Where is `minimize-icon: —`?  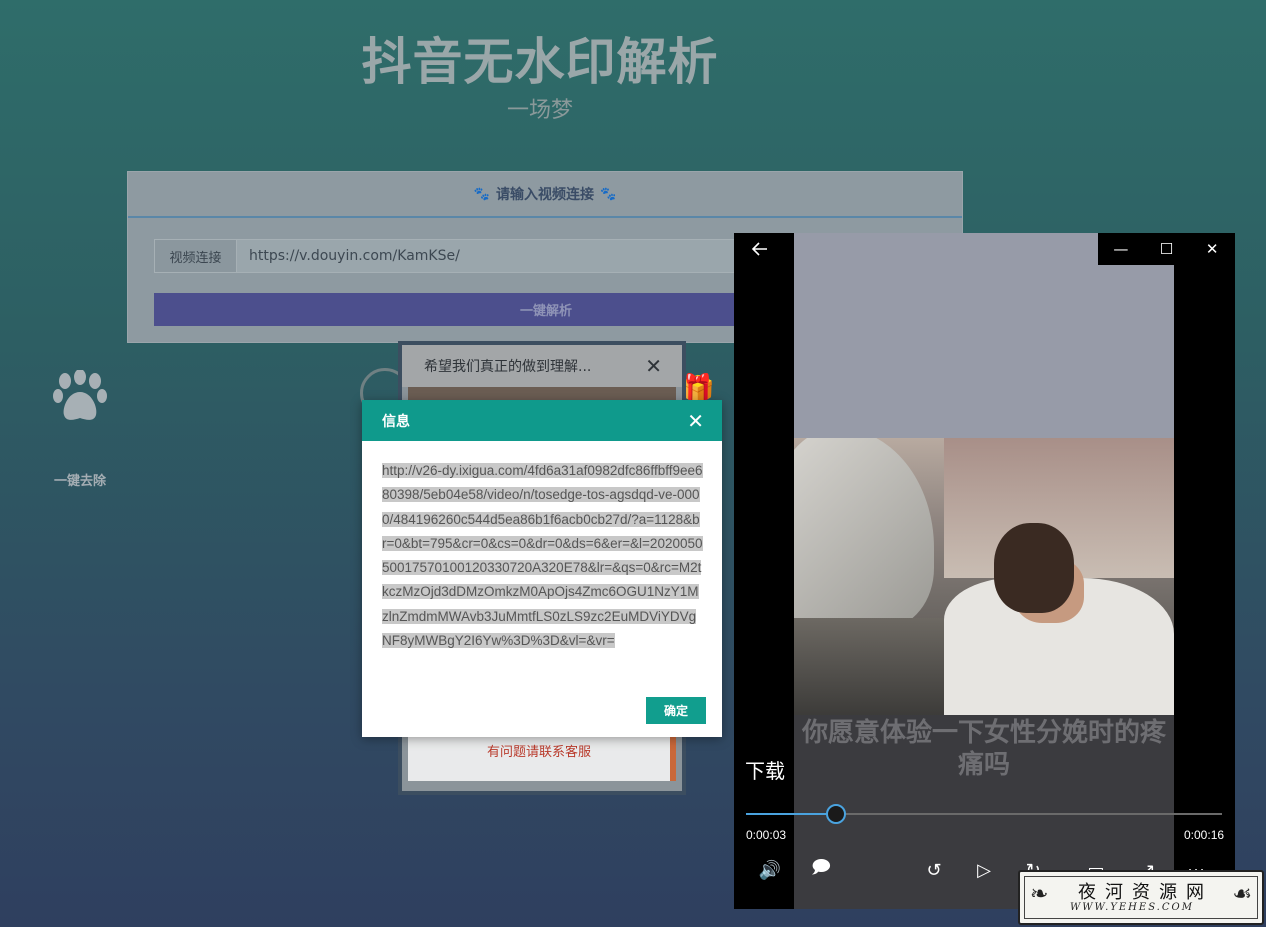
minimize-icon: — is located at coordinates (1121, 249).